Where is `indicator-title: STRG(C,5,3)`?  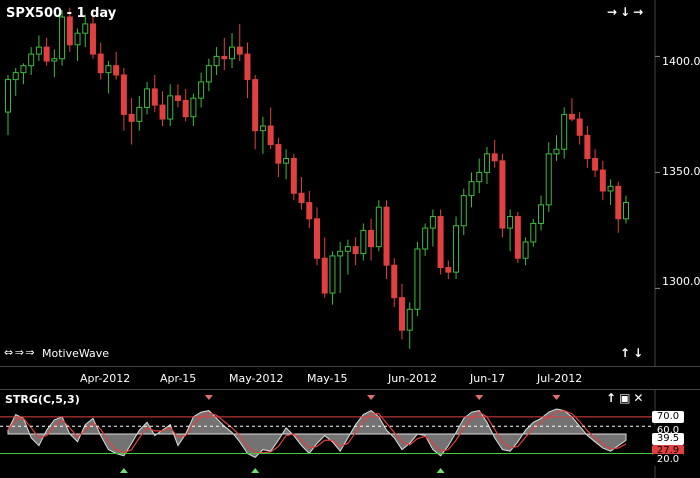 indicator-title: STRG(C,5,3) is located at coordinates (42, 399).